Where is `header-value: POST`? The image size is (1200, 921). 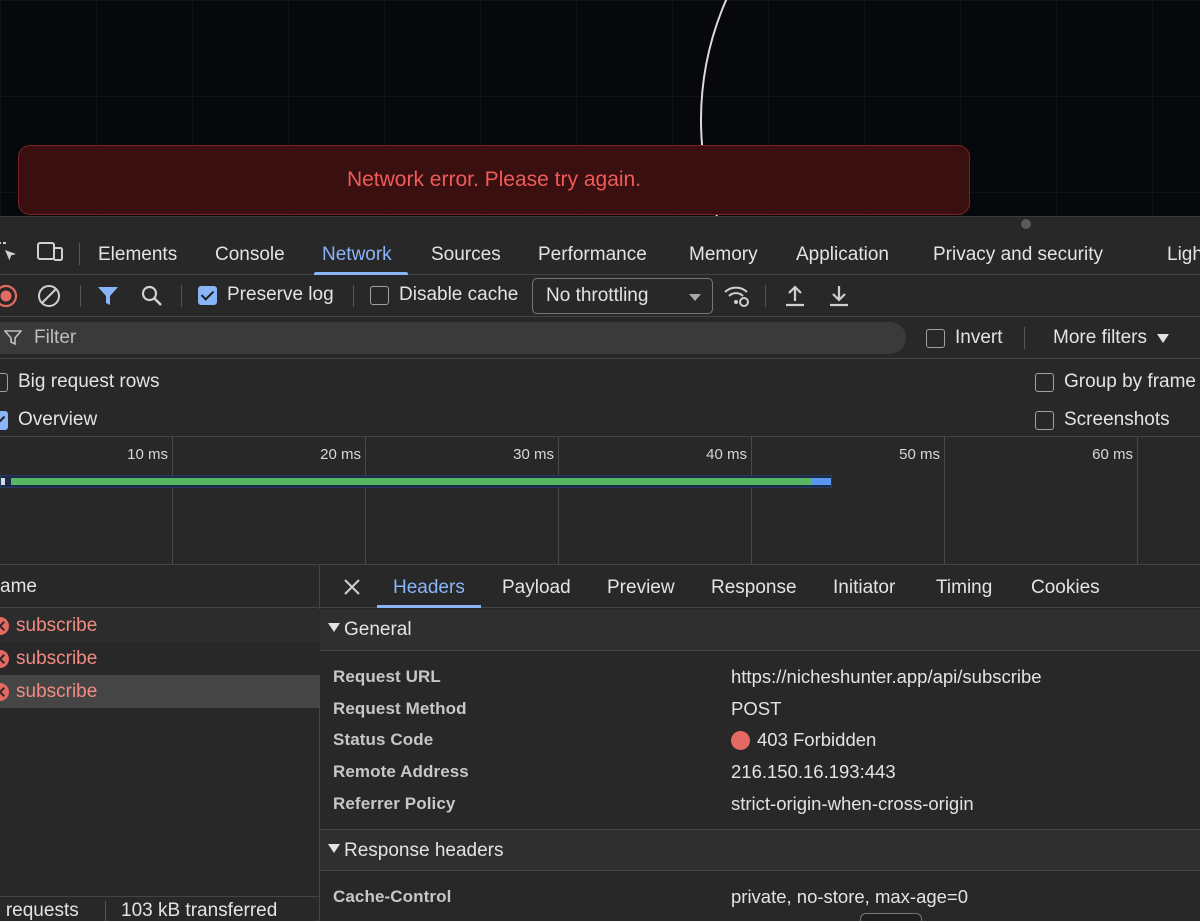 header-value: POST is located at coordinates (756, 709).